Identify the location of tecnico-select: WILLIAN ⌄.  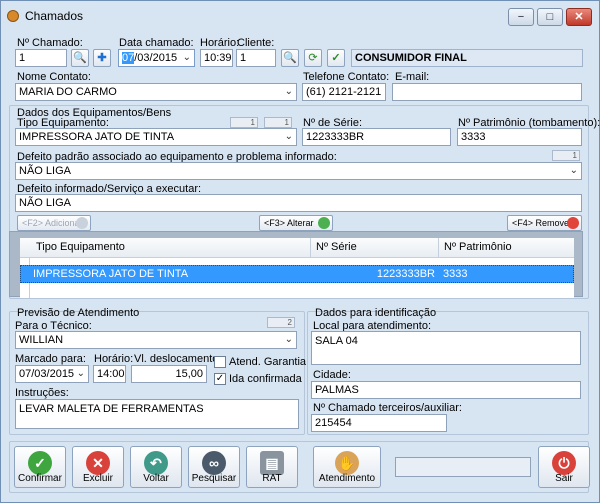
(156, 340).